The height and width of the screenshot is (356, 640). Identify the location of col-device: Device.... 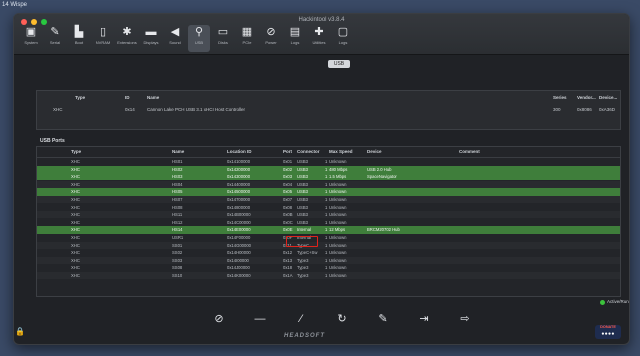
(608, 97).